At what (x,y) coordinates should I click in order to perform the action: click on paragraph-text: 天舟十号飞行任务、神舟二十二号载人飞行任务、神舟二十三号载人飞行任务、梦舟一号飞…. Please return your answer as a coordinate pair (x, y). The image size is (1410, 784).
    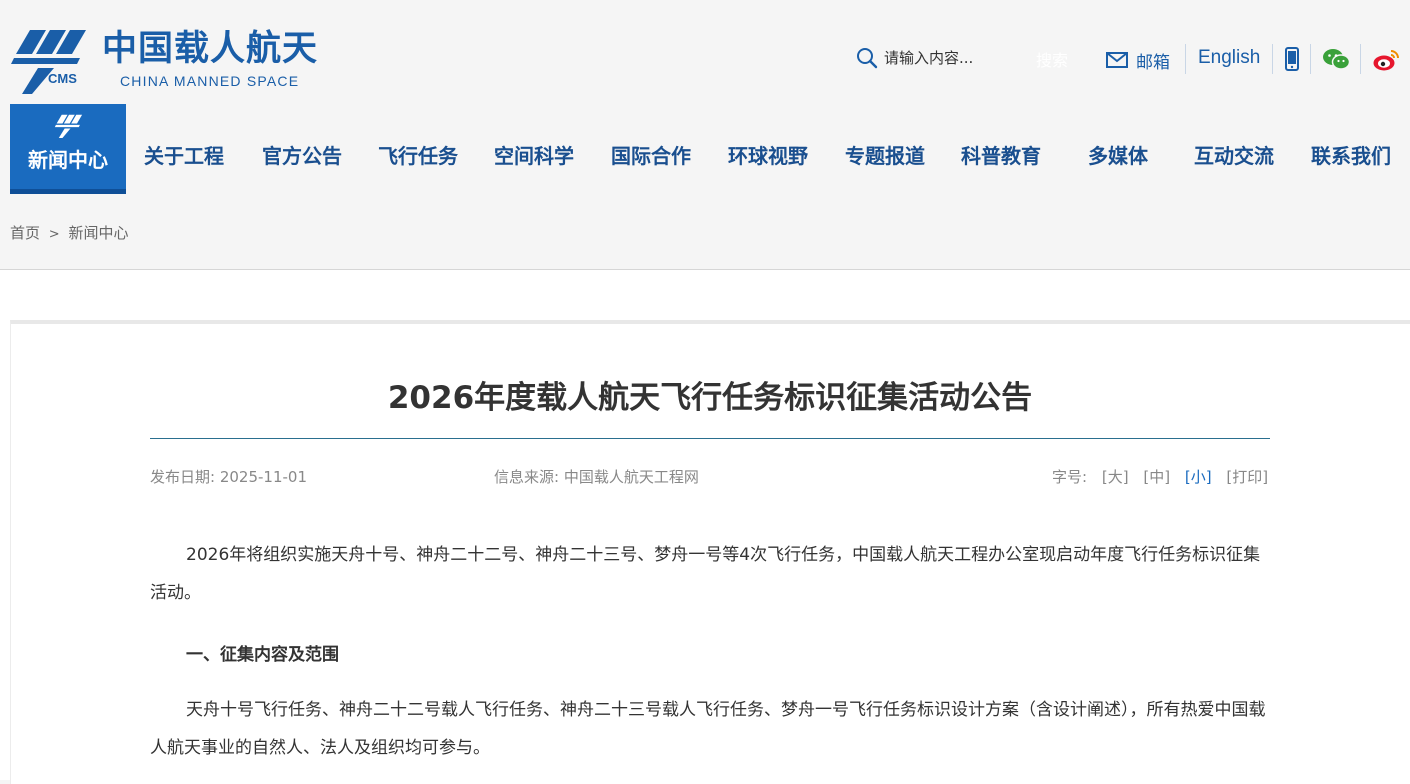
    Looking at the image, I should click on (708, 729).